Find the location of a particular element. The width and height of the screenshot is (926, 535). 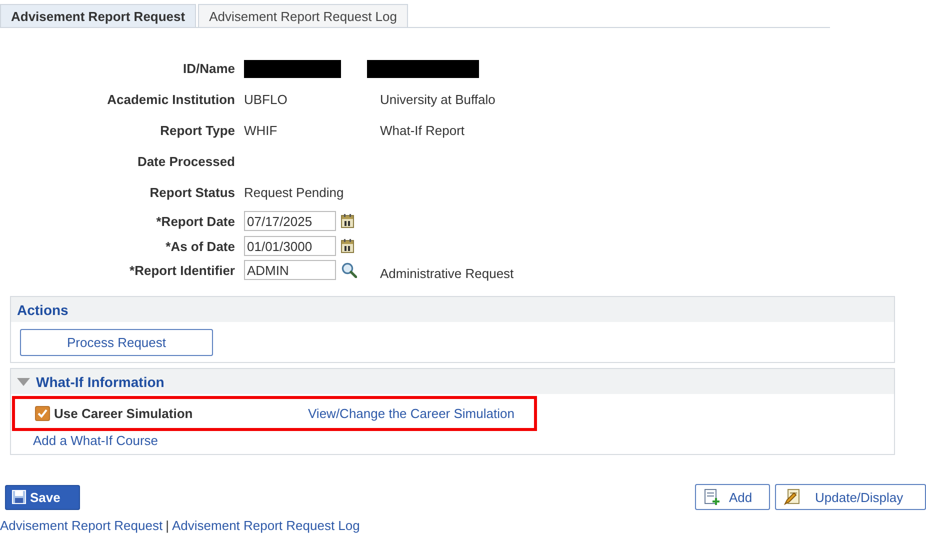

collapse-triangle-icon is located at coordinates (23, 382).